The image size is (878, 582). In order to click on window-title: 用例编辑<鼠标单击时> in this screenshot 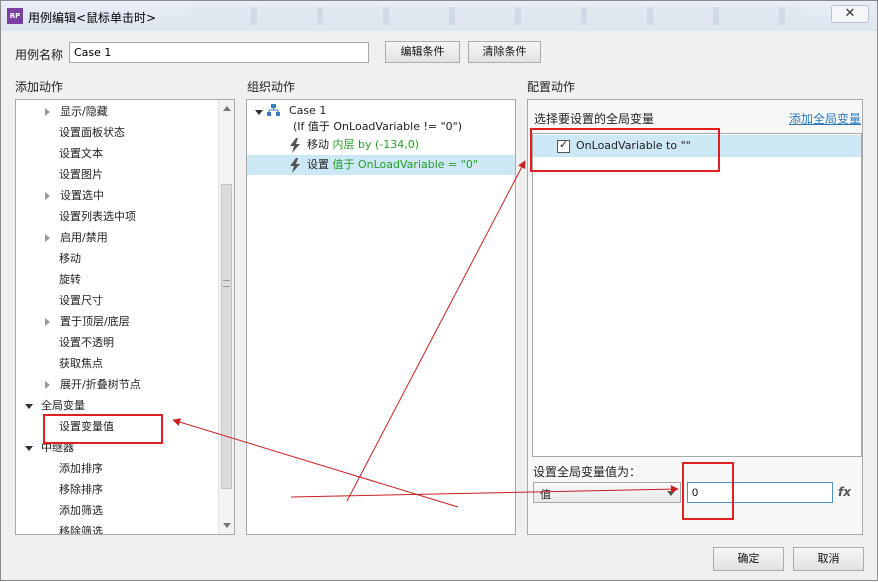, I will do `click(92, 18)`.